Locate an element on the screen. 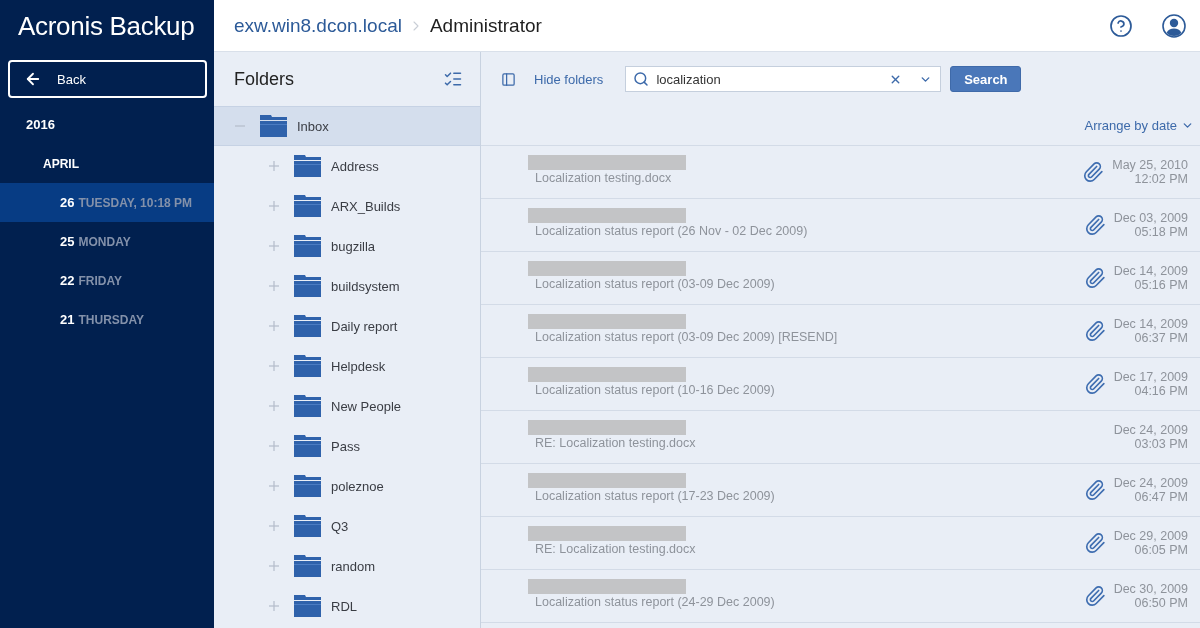 The height and width of the screenshot is (628, 1200). message-time: 06:50 PM is located at coordinates (1161, 603).